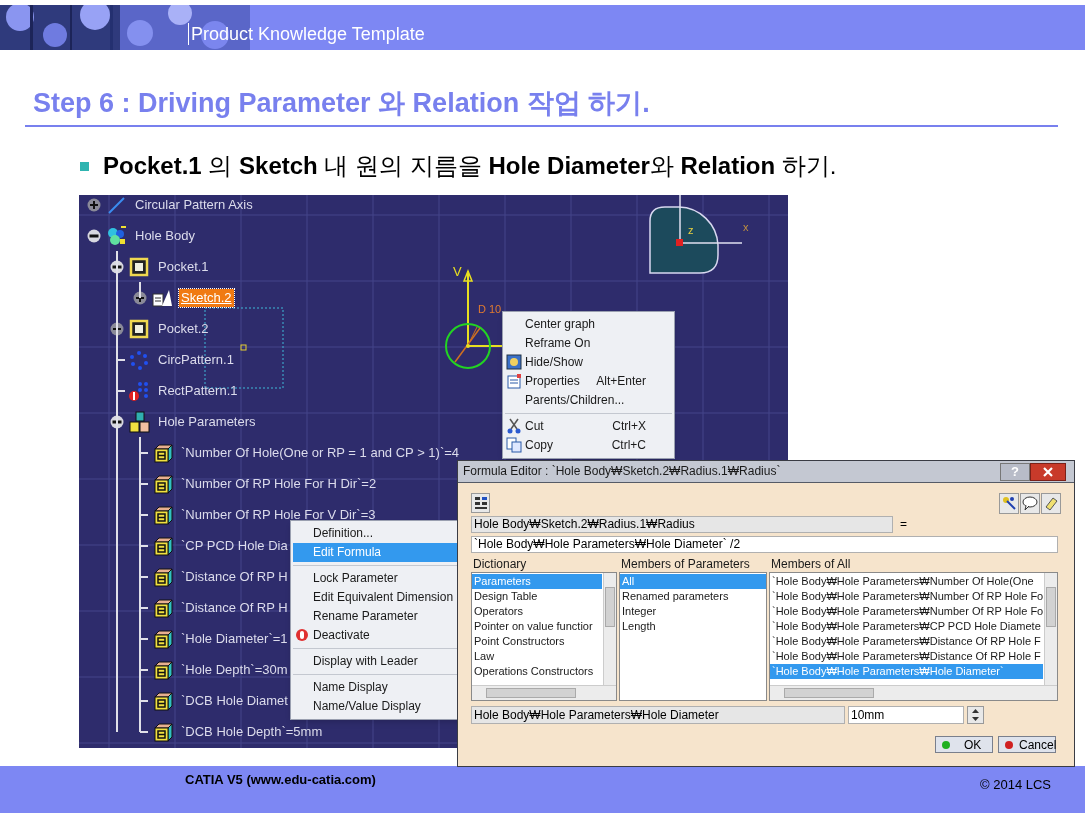 Image resolution: width=1085 pixels, height=815 pixels. Describe the element at coordinates (382, 635) in the screenshot. I see `menu-item: Deactivate` at that location.